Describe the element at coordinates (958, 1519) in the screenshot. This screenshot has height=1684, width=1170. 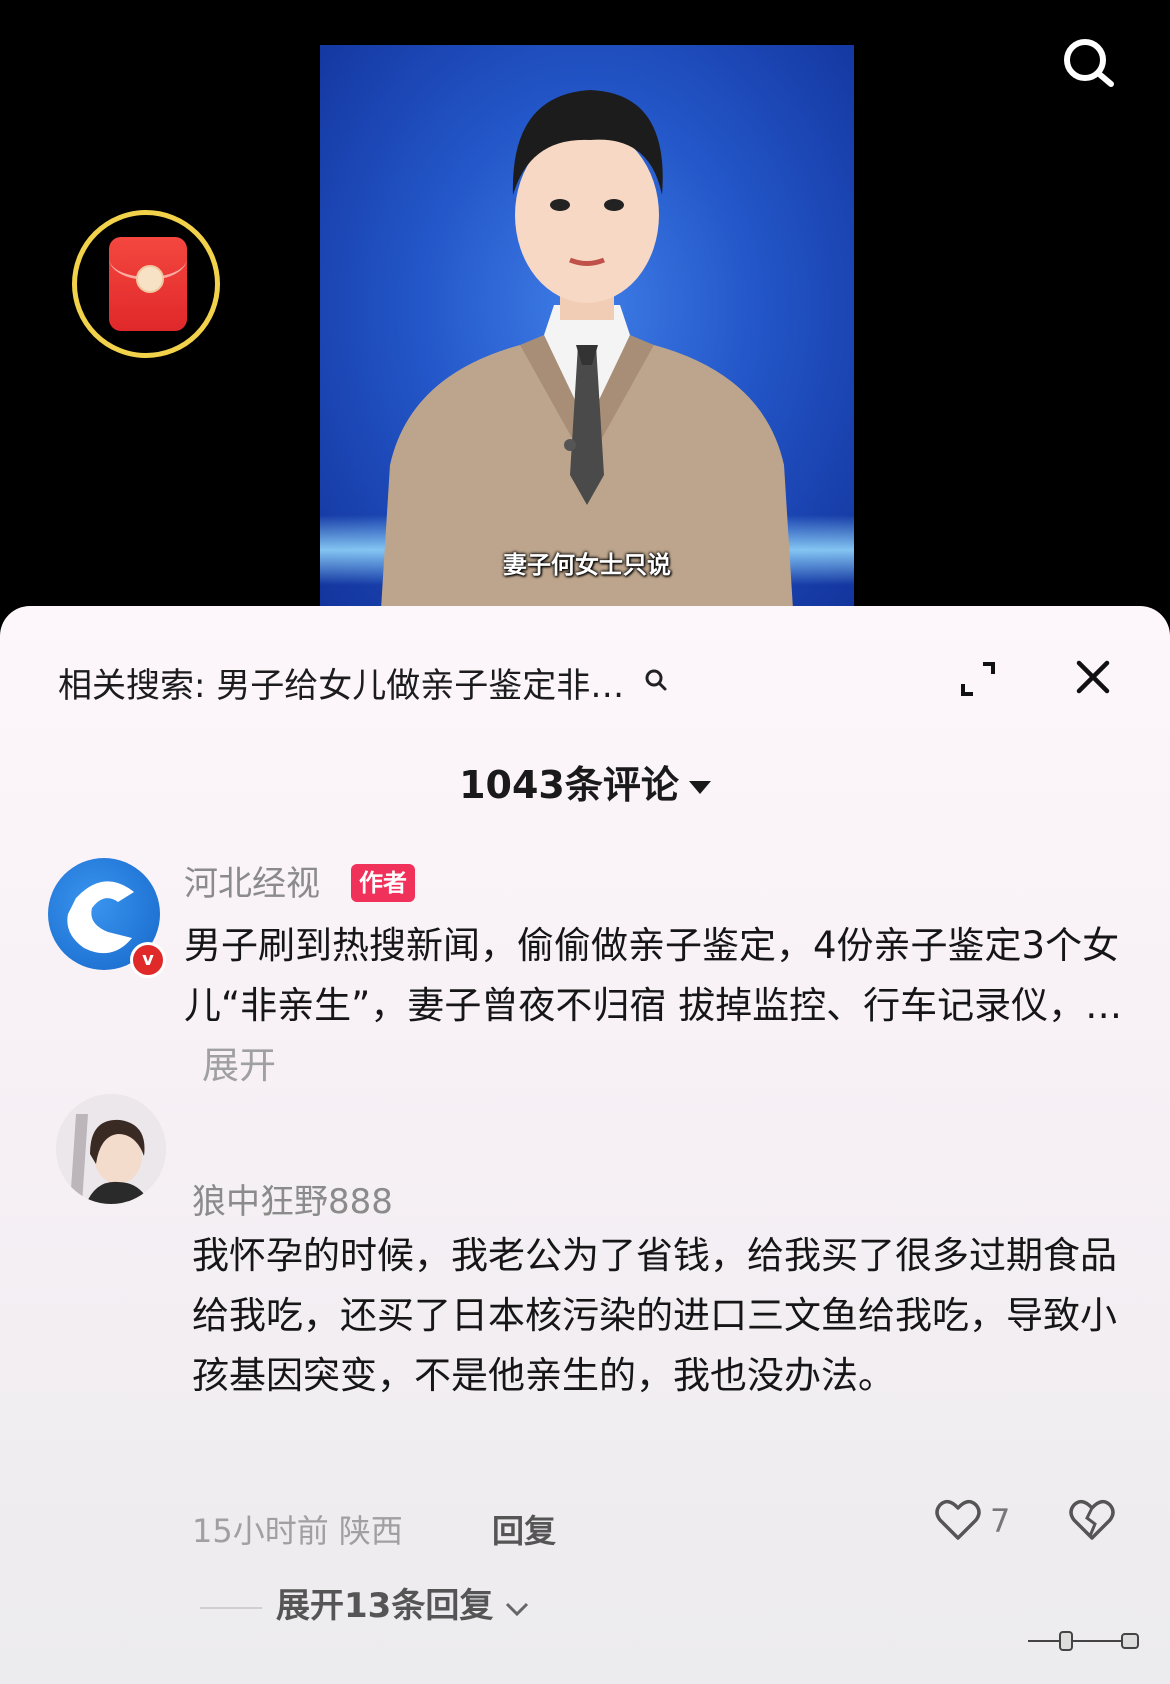
I see `heart-icon` at that location.